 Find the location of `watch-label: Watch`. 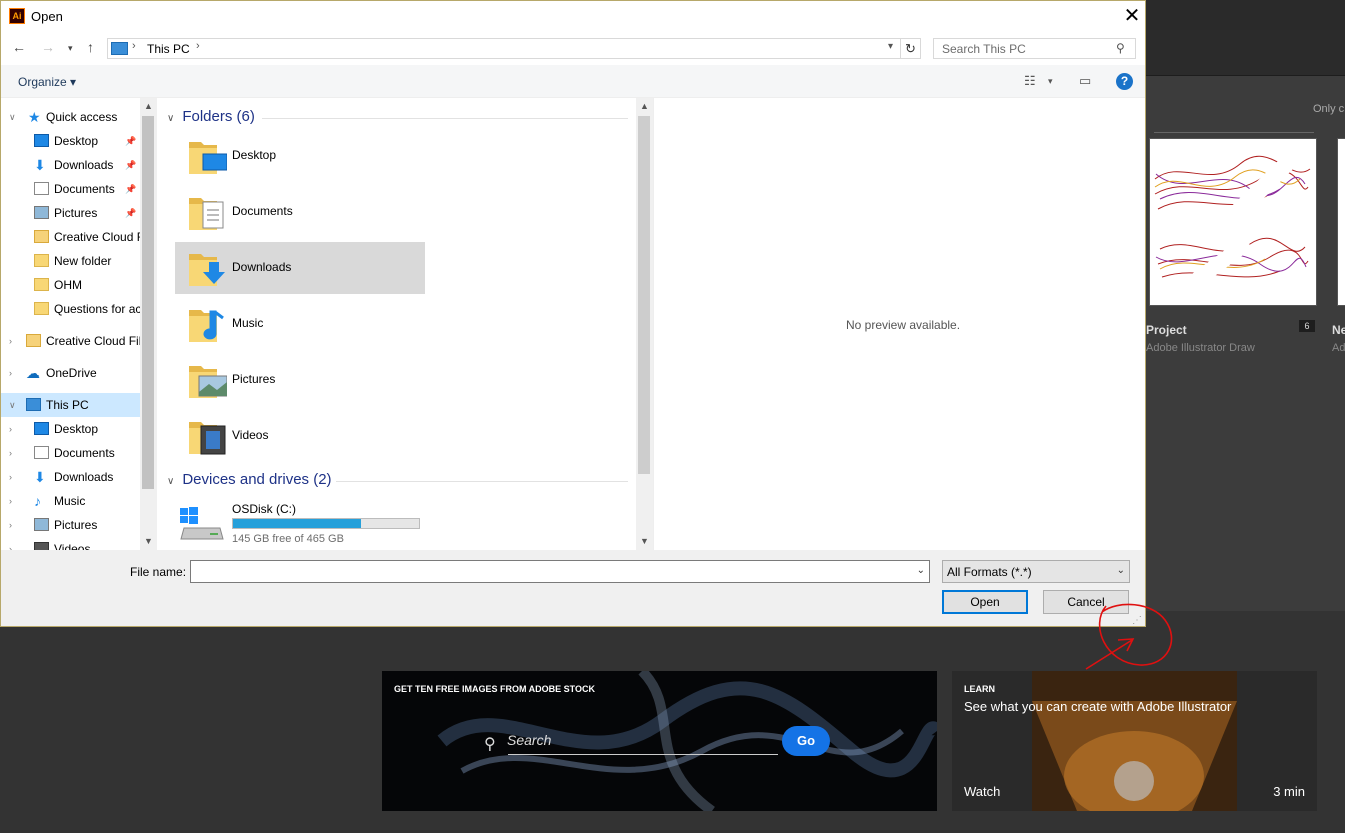

watch-label: Watch is located at coordinates (982, 791).